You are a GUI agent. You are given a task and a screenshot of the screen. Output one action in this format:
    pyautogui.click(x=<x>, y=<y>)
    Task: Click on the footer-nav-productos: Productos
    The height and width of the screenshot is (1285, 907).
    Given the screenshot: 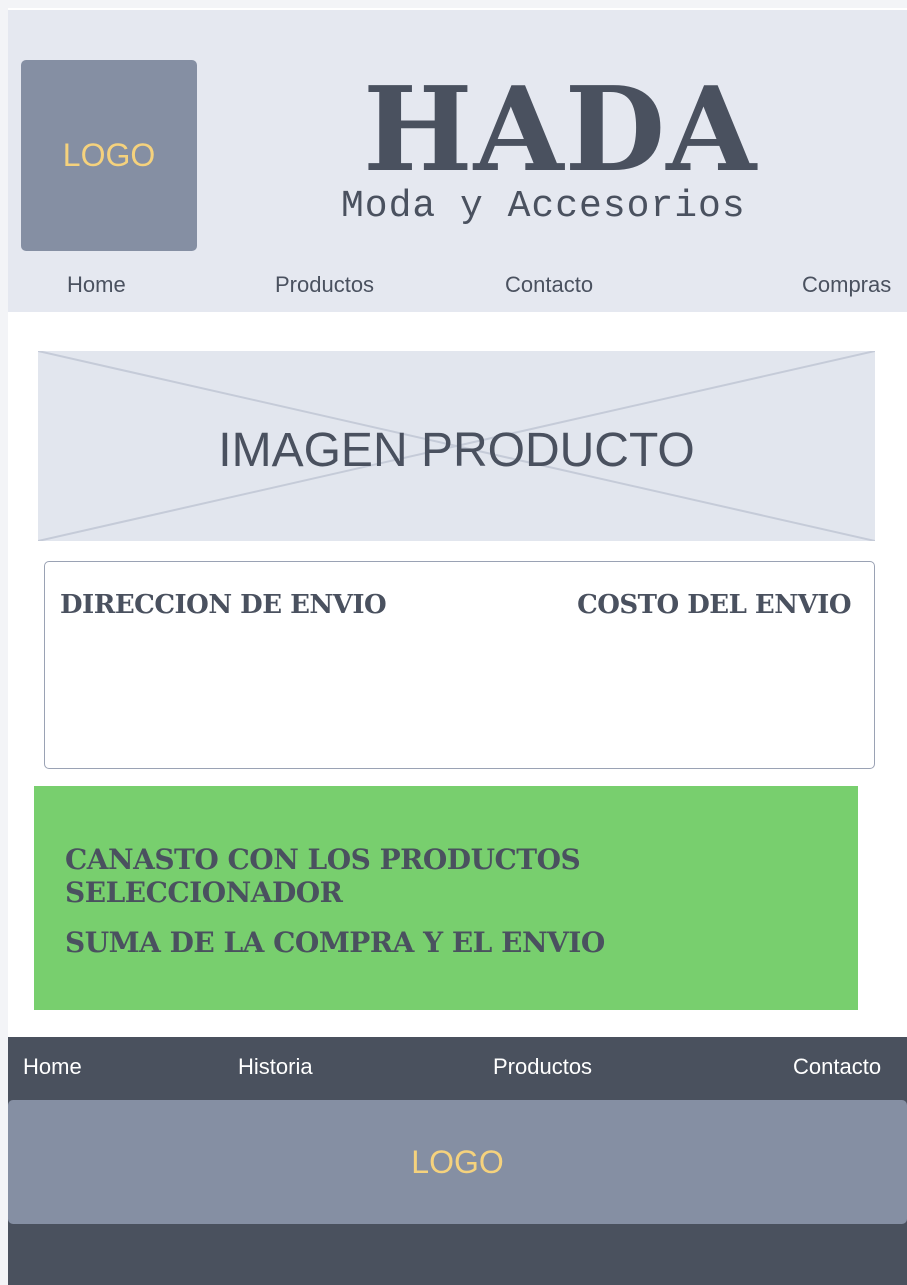 What is the action you would take?
    pyautogui.click(x=542, y=1067)
    